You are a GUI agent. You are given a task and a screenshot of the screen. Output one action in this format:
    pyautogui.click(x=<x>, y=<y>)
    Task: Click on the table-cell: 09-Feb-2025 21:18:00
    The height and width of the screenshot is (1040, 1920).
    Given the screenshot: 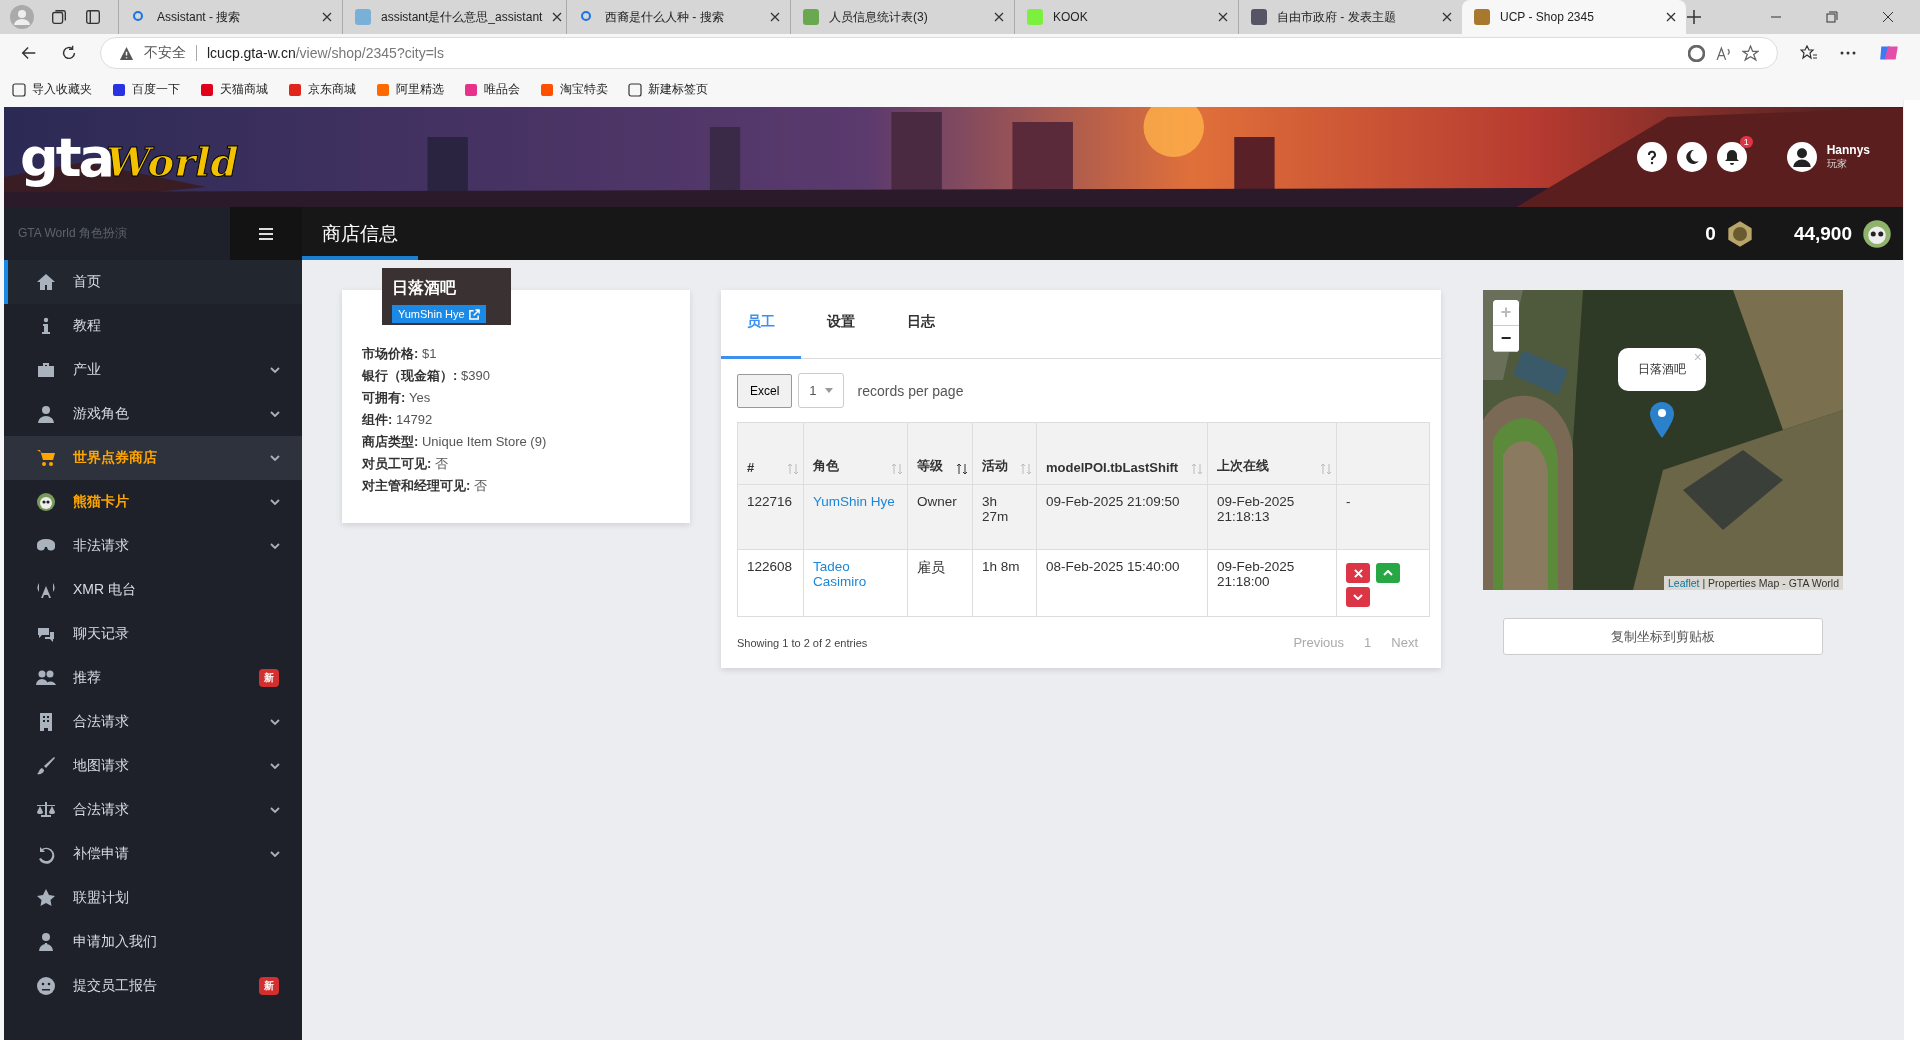 What is the action you would take?
    pyautogui.click(x=1272, y=583)
    